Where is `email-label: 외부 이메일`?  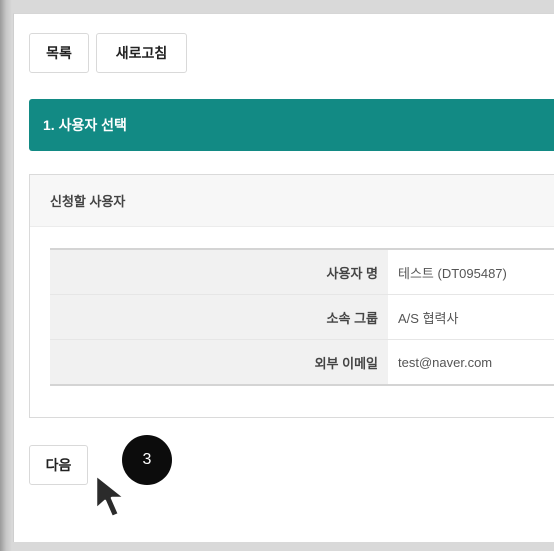
email-label: 외부 이메일 is located at coordinates (219, 362).